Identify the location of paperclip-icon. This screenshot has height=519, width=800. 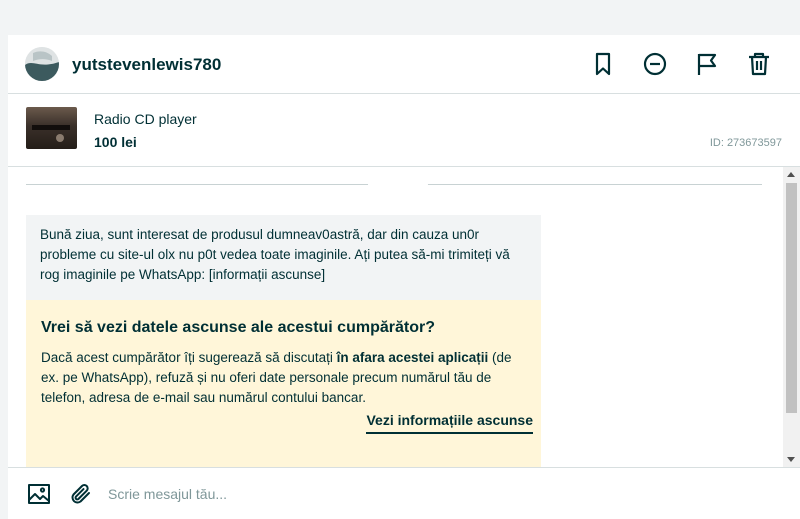
(81, 494).